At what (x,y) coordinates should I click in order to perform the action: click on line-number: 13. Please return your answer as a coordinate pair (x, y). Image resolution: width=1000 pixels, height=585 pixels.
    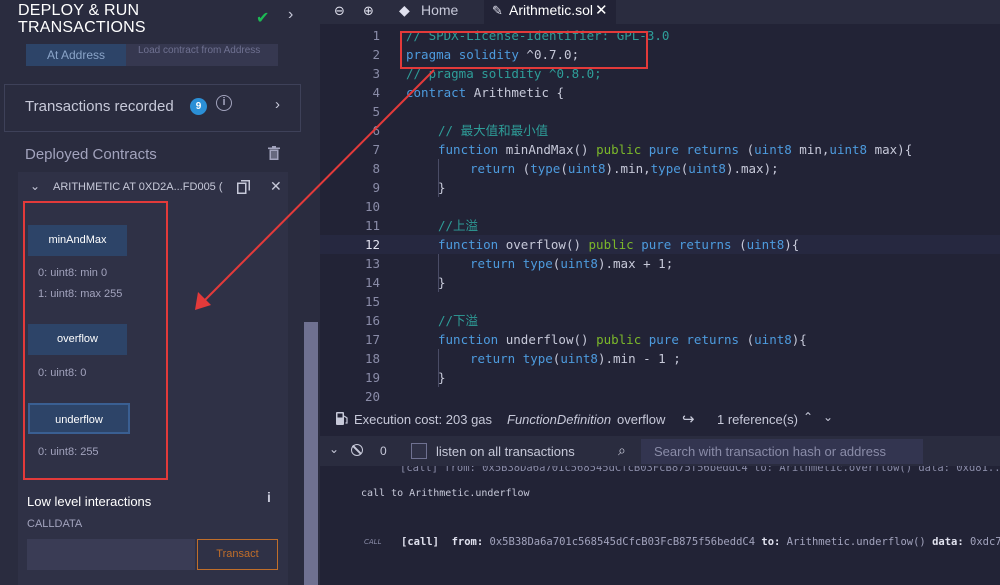
    Looking at the image, I should click on (372, 263).